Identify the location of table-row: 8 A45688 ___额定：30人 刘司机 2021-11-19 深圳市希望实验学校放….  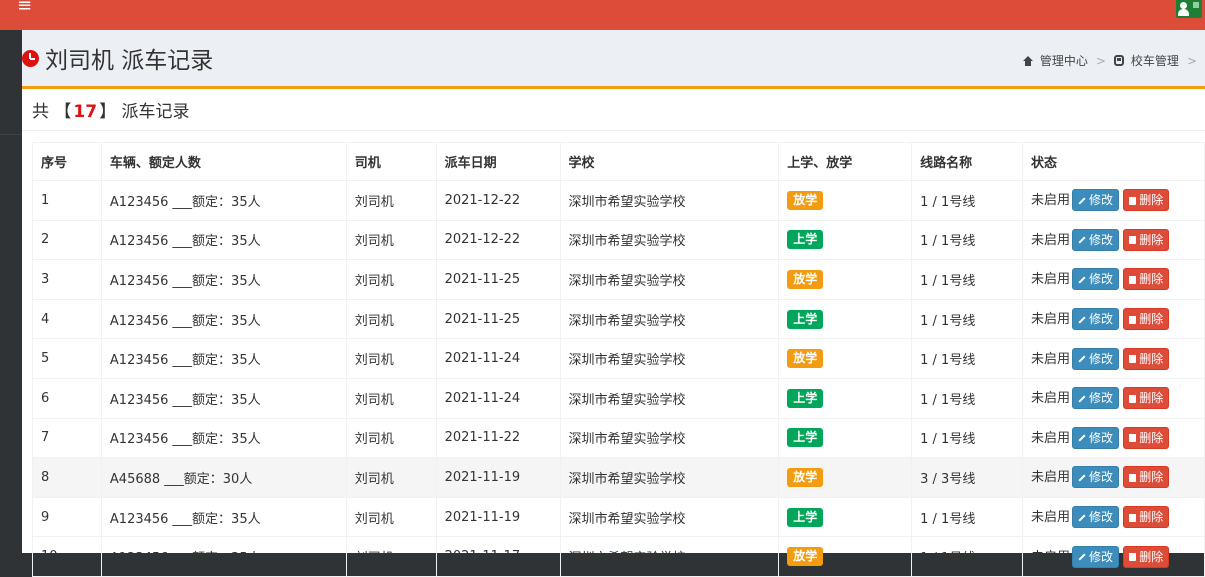
(618, 477).